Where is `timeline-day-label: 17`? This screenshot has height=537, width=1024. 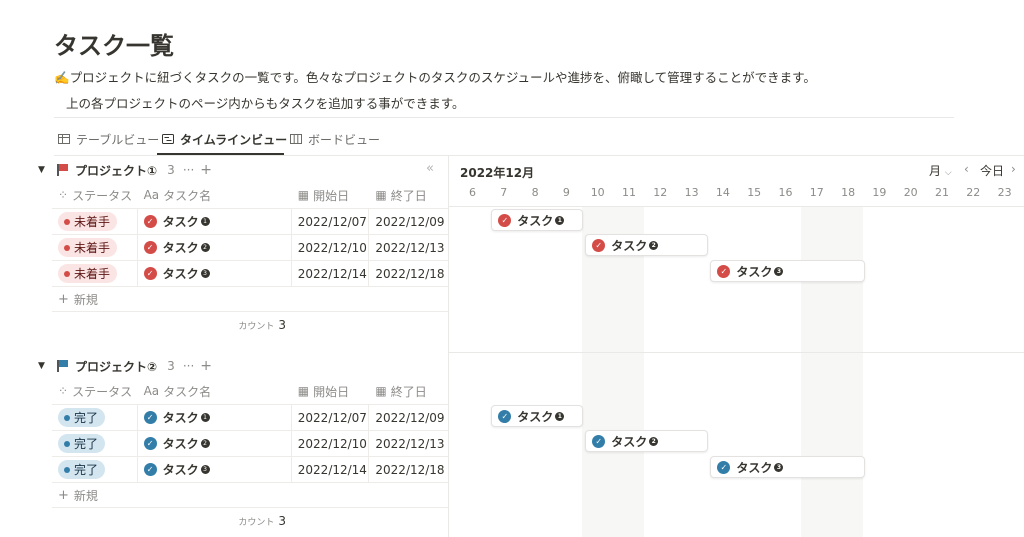
timeline-day-label: 17 is located at coordinates (816, 192).